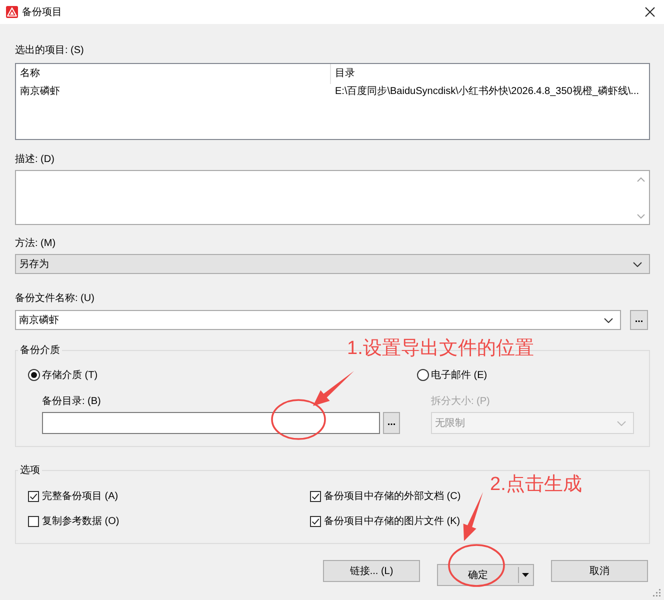  Describe the element at coordinates (49, 50) in the screenshot. I see `field-label: 选出的项目: (S)` at that location.